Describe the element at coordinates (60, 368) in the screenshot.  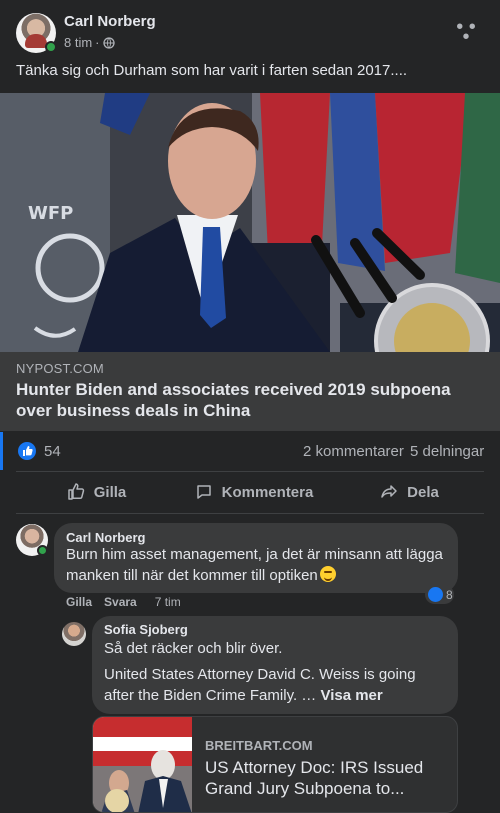
I see `link-domain: NYPOST.COM` at that location.